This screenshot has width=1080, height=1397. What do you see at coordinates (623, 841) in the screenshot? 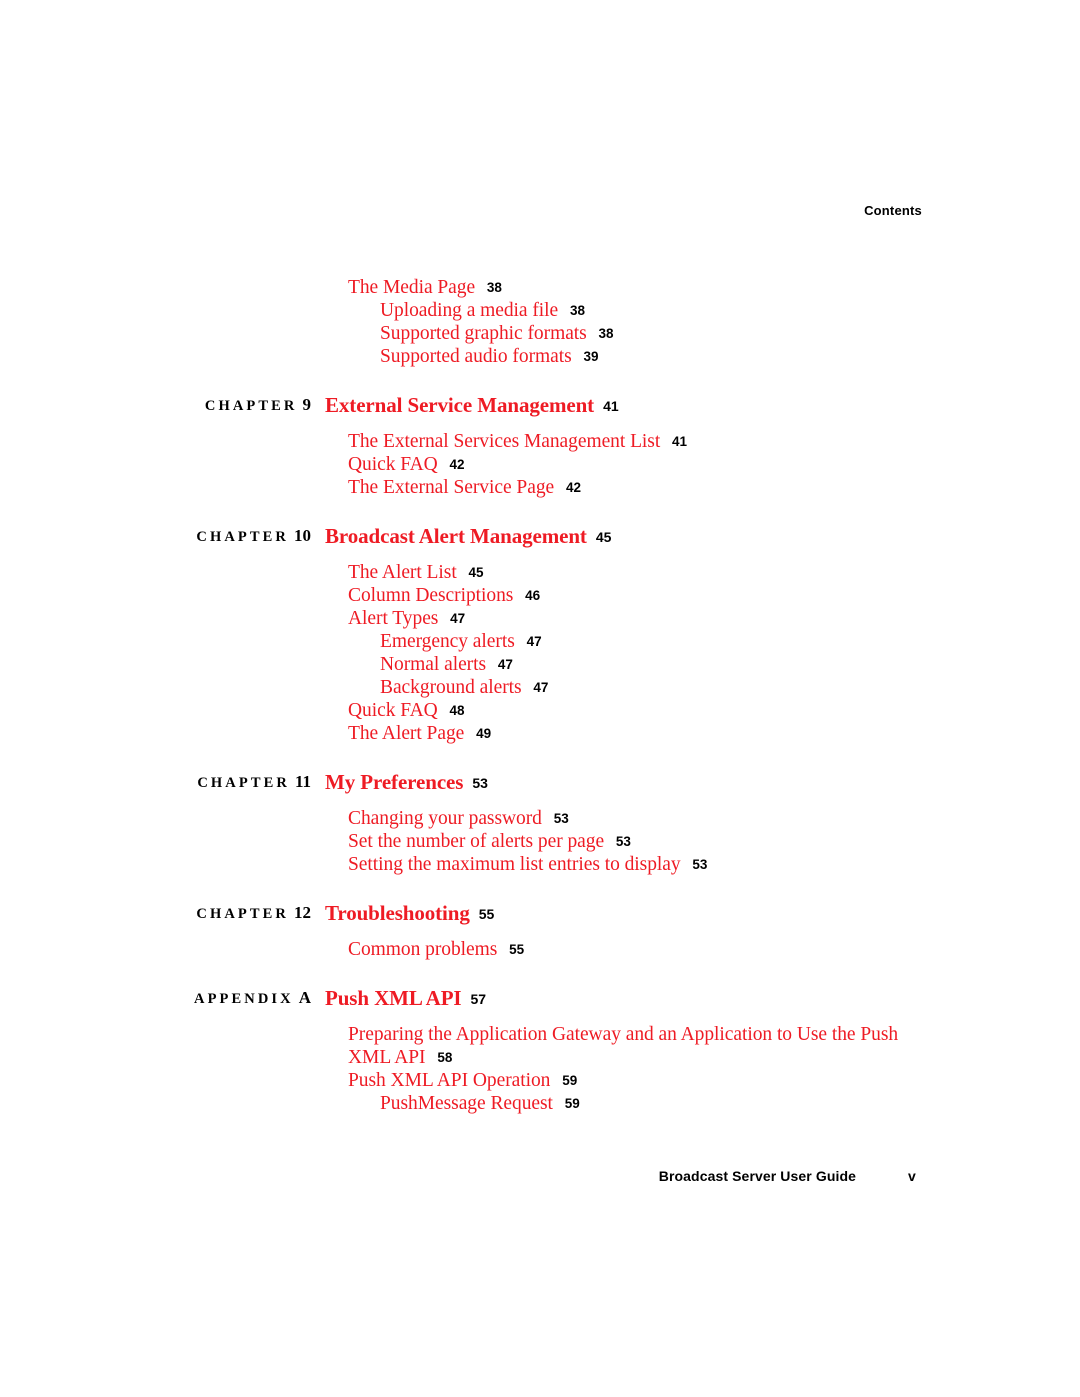
I see `toc-entry-page-number: 53` at bounding box center [623, 841].